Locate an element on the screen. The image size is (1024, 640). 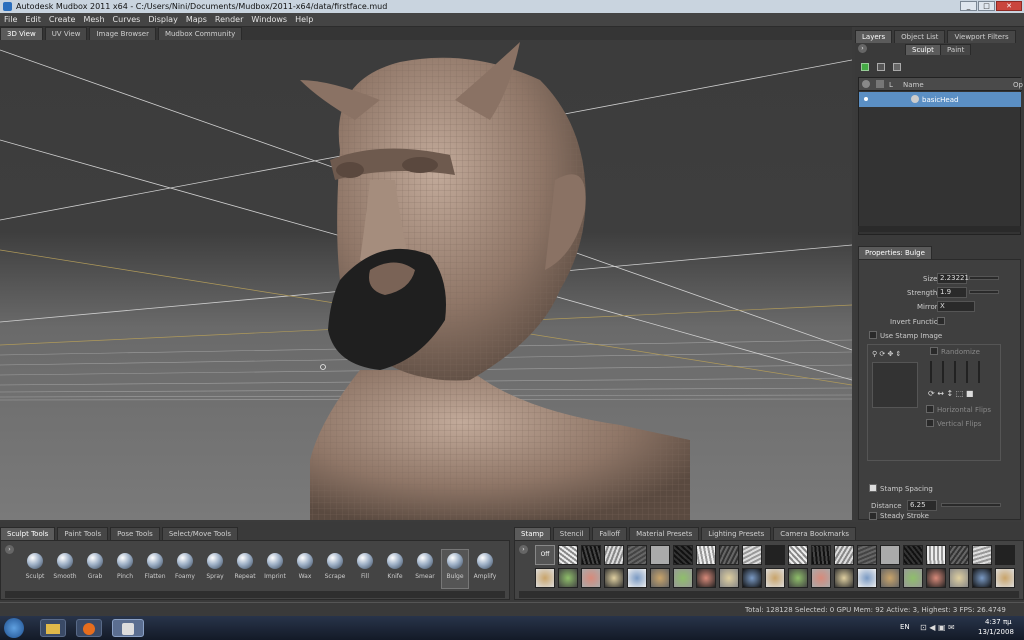
tool-pinch: Pinch is located at coordinates (125, 566).